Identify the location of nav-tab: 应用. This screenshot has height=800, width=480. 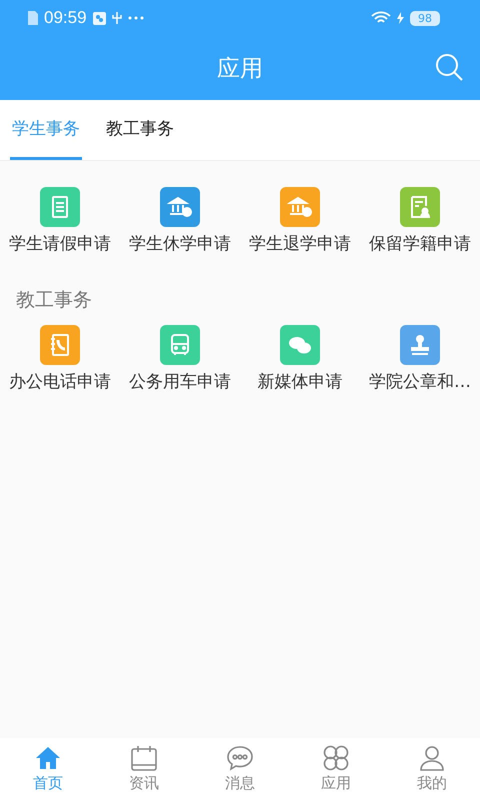
(336, 769).